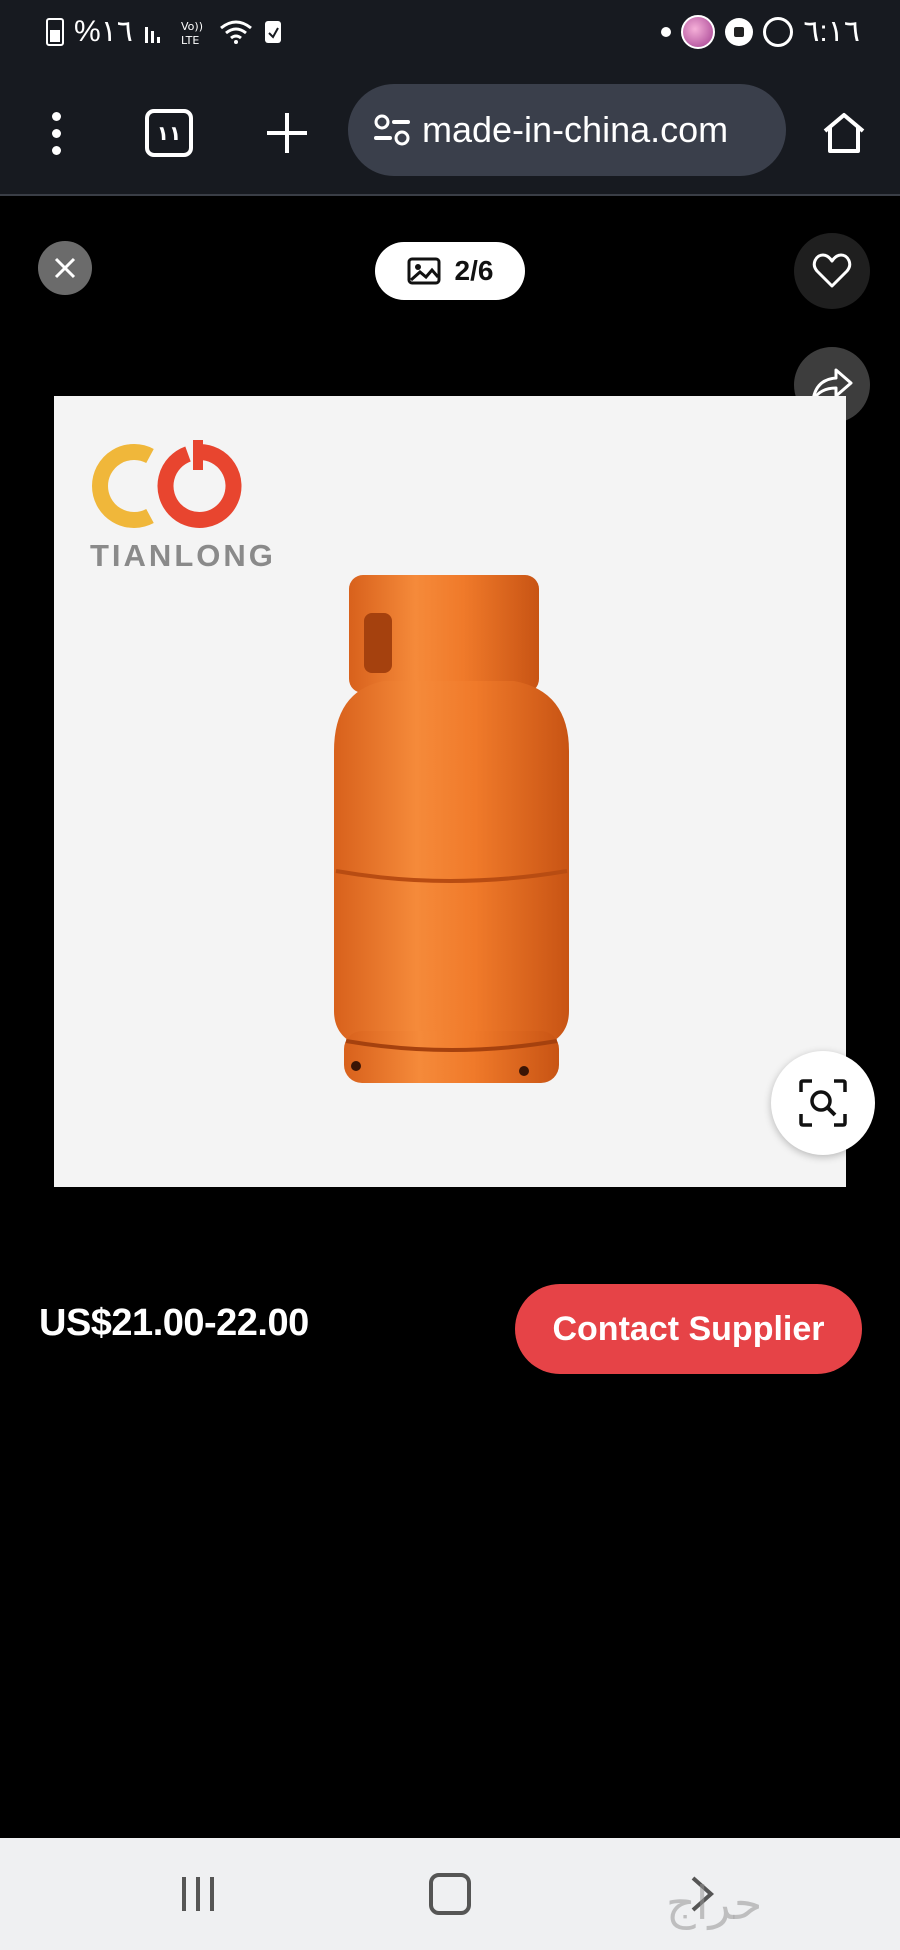  I want to click on volte-icon: Vo))LTE, so click(192, 33).